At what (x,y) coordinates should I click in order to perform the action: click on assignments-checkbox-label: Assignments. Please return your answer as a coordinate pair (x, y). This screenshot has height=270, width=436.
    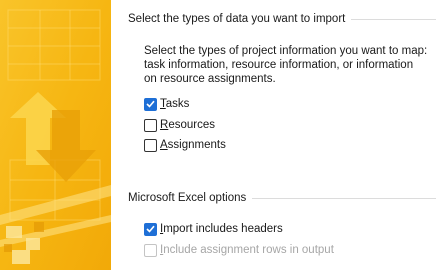
    Looking at the image, I should click on (193, 145).